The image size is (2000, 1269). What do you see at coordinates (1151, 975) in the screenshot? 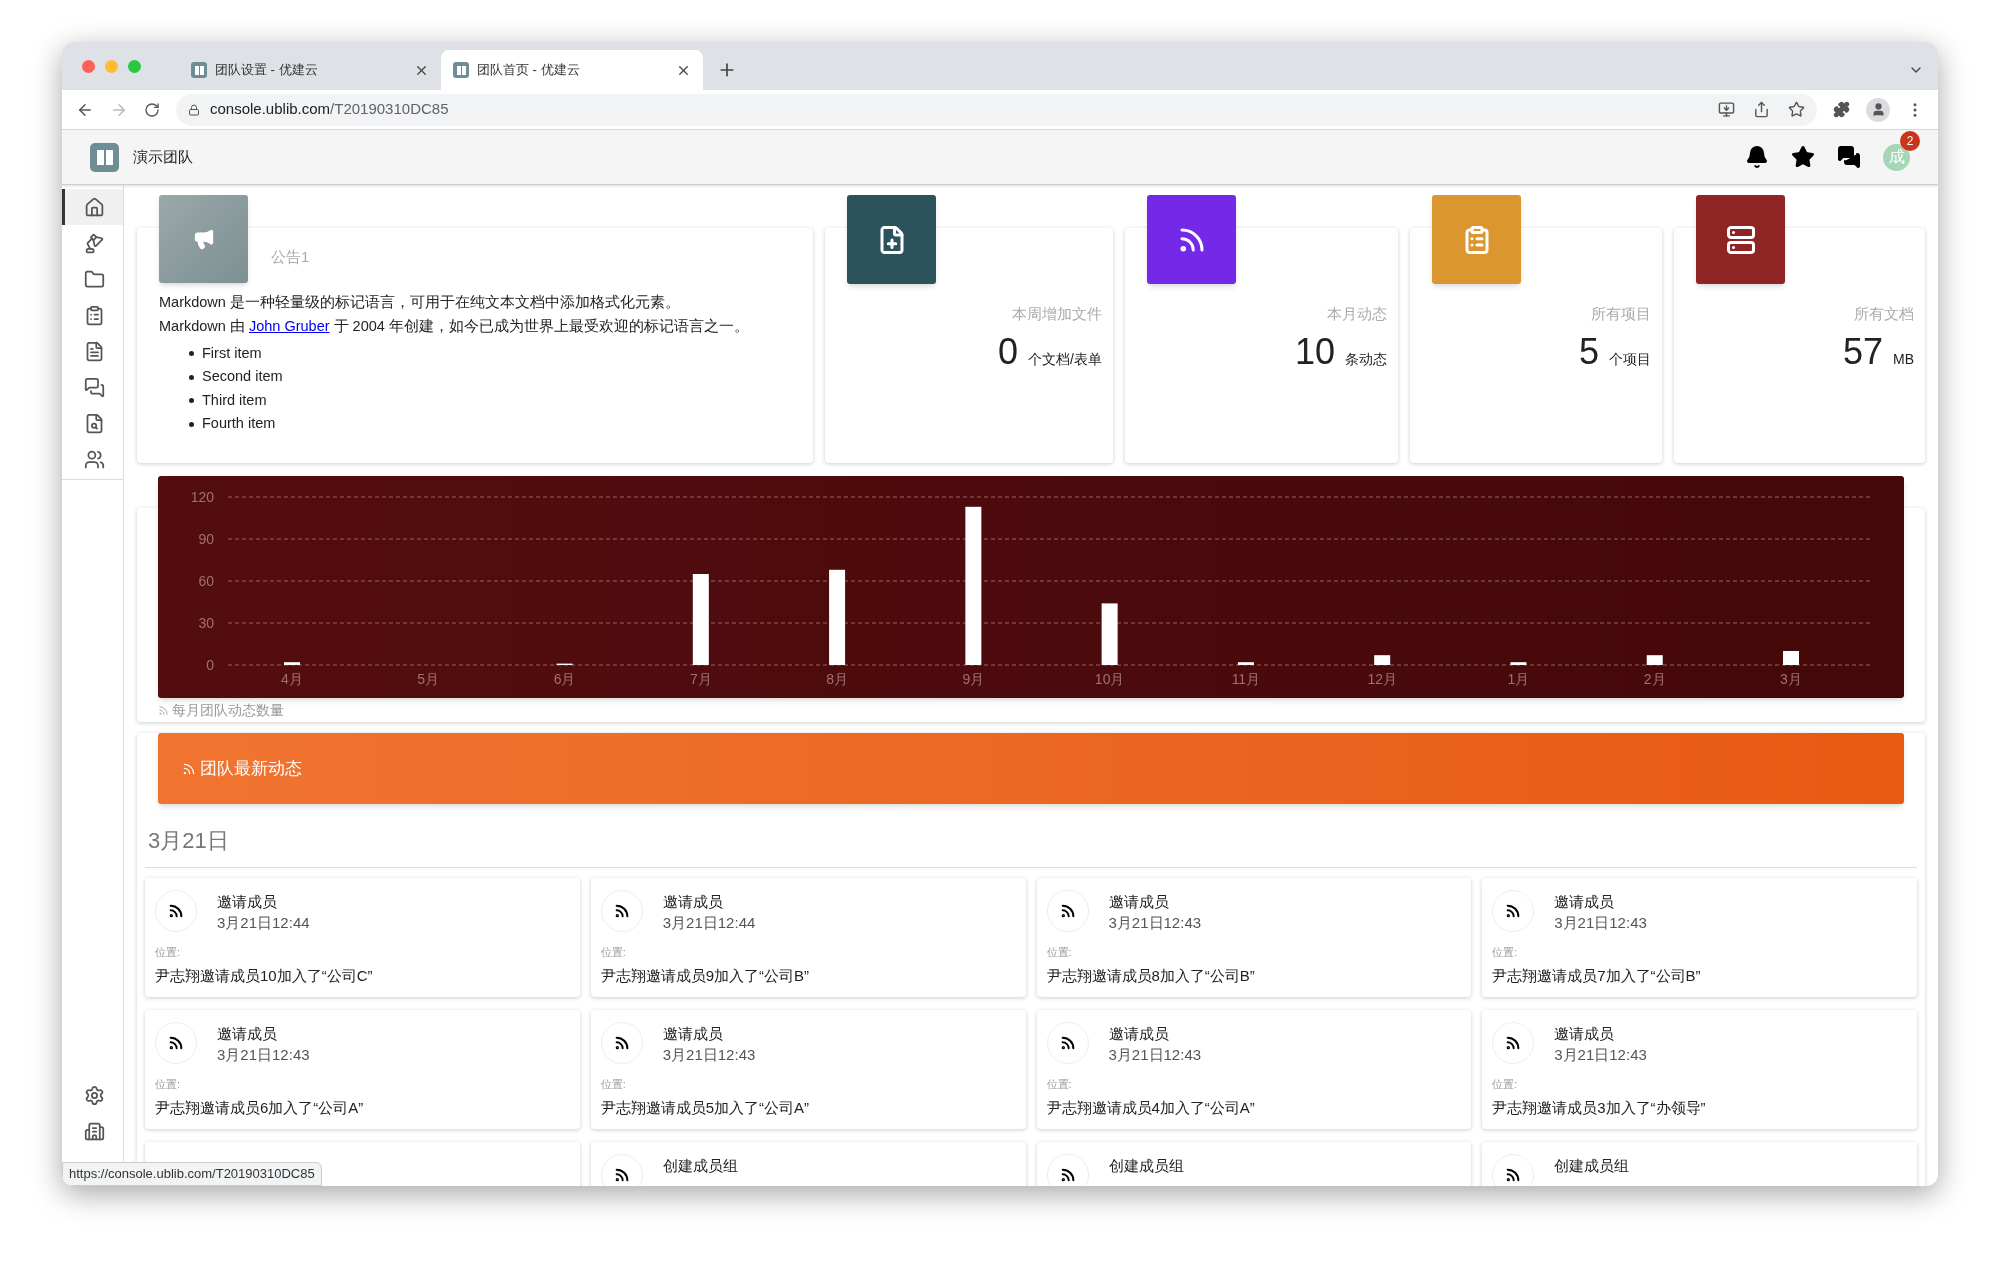
I see `activity-text: 尹志翔邀请成员8加入了“公司B”` at bounding box center [1151, 975].